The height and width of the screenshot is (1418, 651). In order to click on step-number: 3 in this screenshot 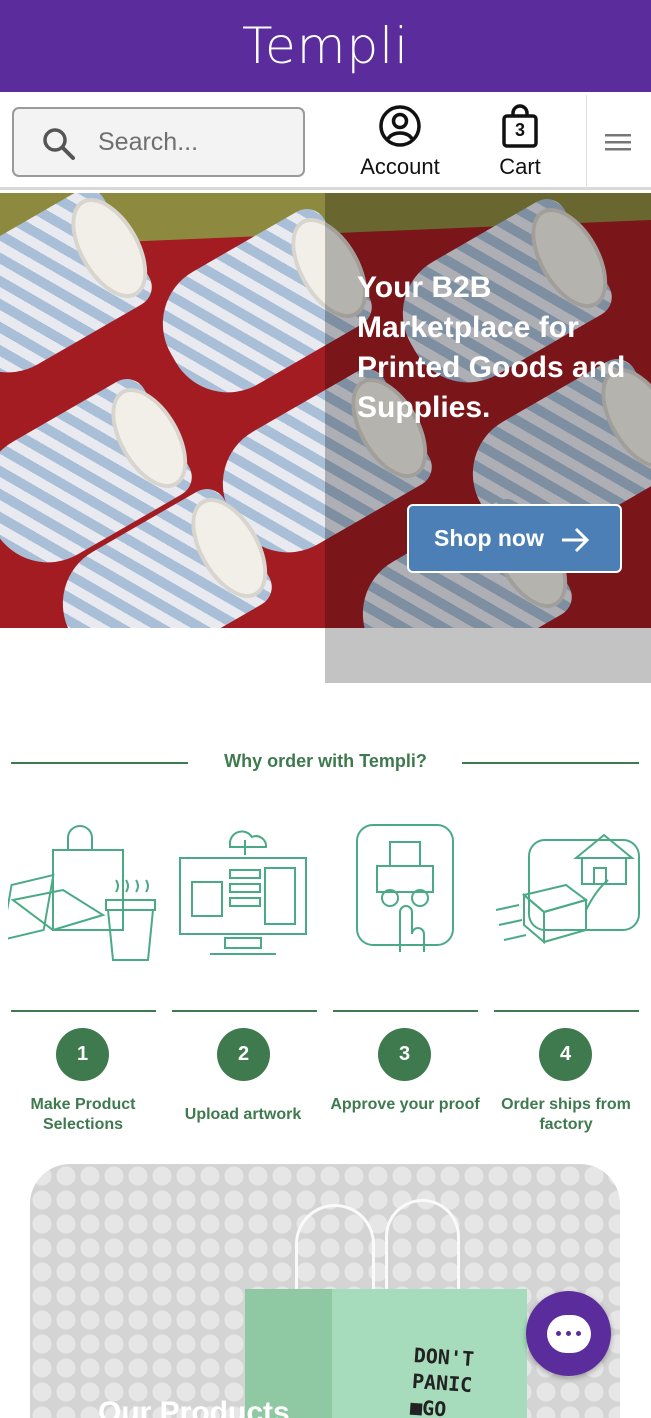, I will do `click(404, 1054)`.